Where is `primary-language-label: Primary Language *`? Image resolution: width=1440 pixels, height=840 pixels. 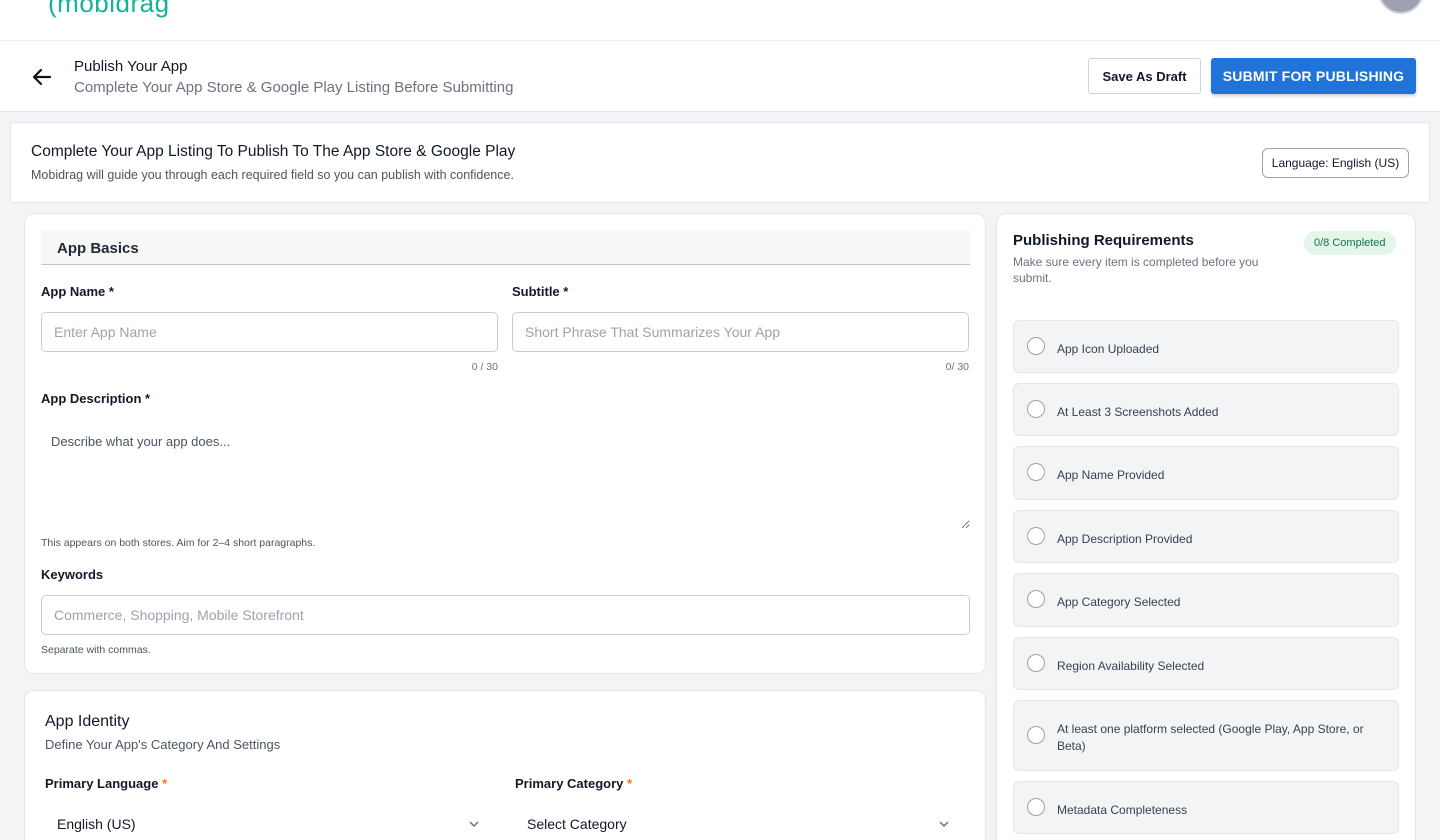 primary-language-label: Primary Language * is located at coordinates (106, 783).